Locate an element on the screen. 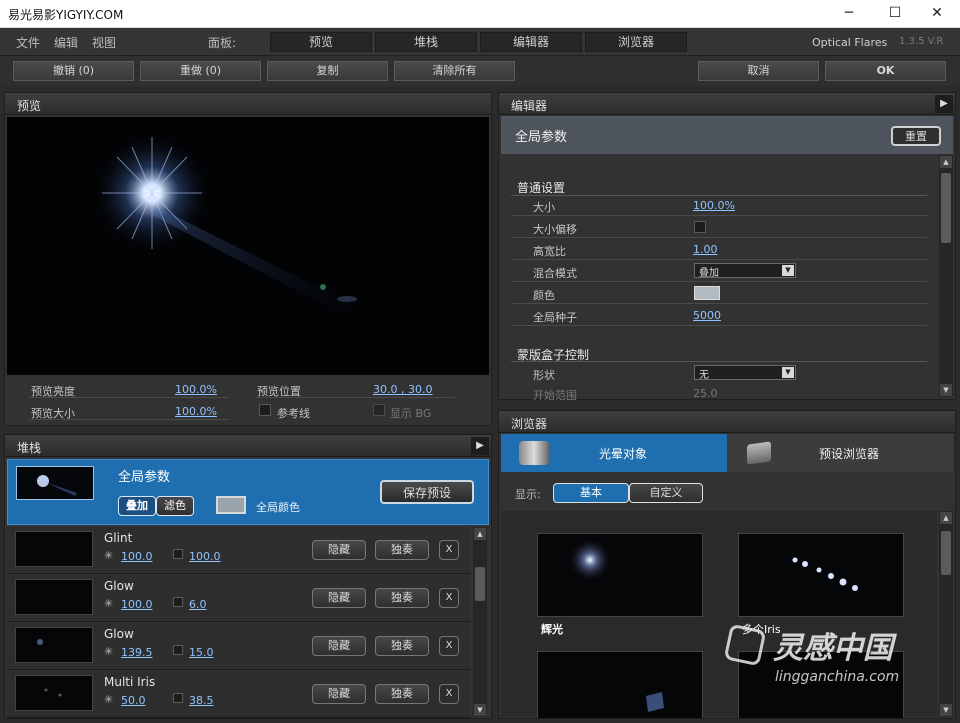  stack-layer-row: Glow ✳ 100.0 6.0 隐藏 独奏 X is located at coordinates (238, 598).